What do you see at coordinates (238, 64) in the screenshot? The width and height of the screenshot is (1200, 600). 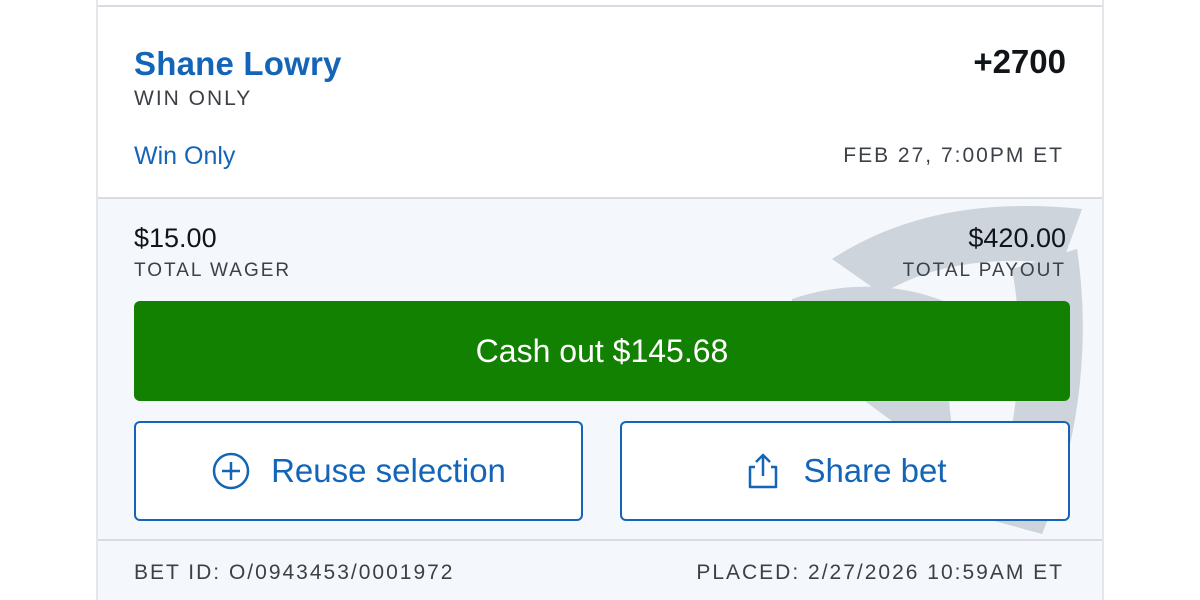 I see `runner-name: Shane Lowry` at bounding box center [238, 64].